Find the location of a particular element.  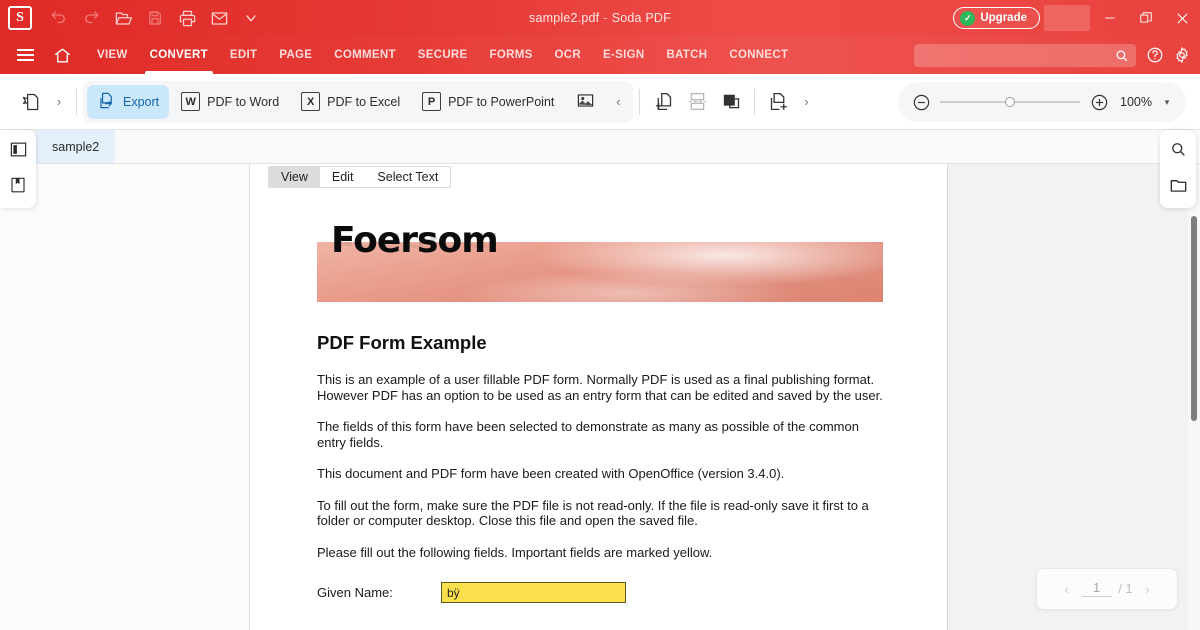

ribbon-overflow-chevron: › is located at coordinates (806, 101).